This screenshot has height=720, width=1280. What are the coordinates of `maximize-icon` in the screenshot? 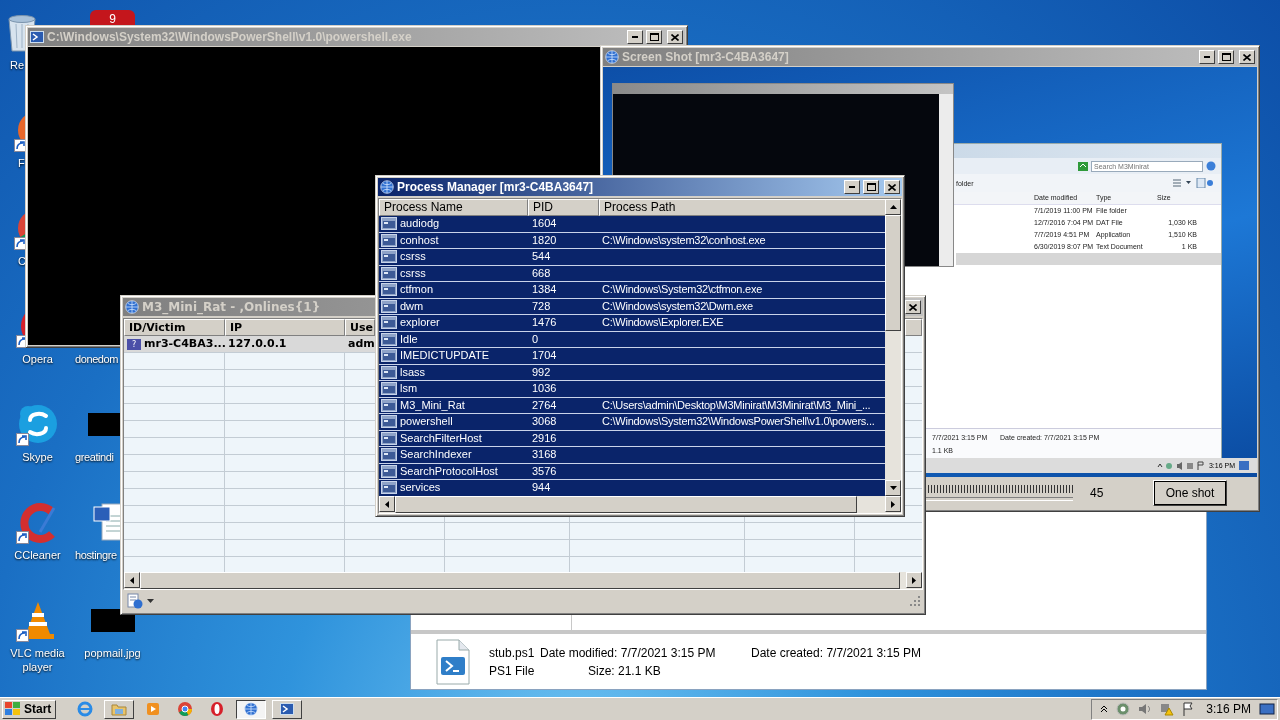 It's located at (871, 187).